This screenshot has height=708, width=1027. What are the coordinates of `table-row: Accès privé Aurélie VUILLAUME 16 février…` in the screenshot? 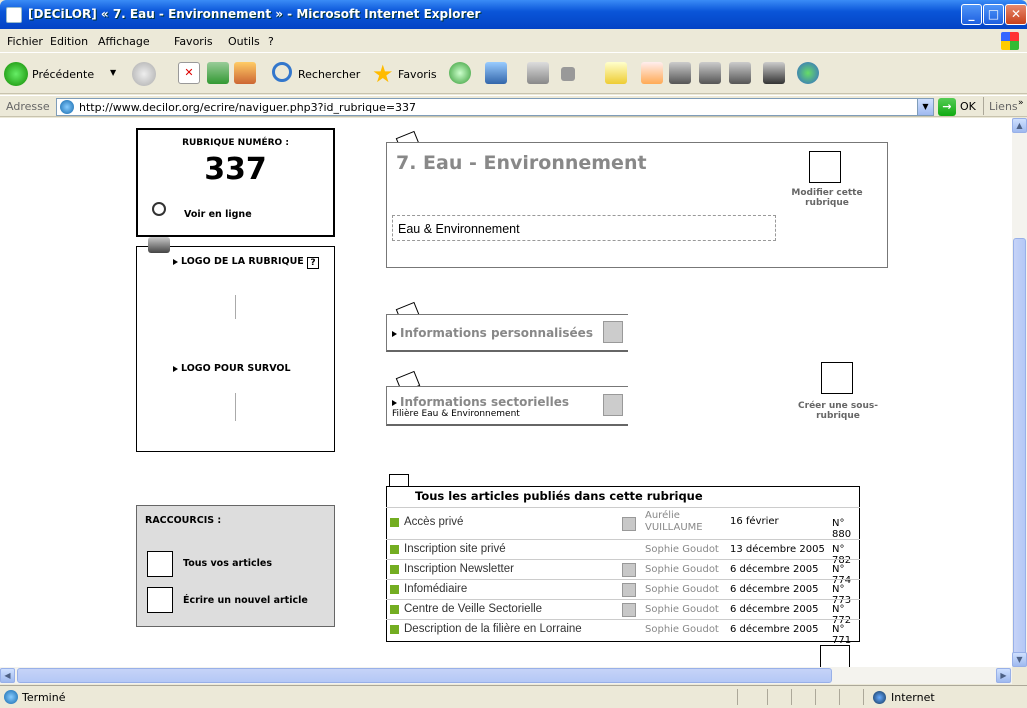 It's located at (623, 523).